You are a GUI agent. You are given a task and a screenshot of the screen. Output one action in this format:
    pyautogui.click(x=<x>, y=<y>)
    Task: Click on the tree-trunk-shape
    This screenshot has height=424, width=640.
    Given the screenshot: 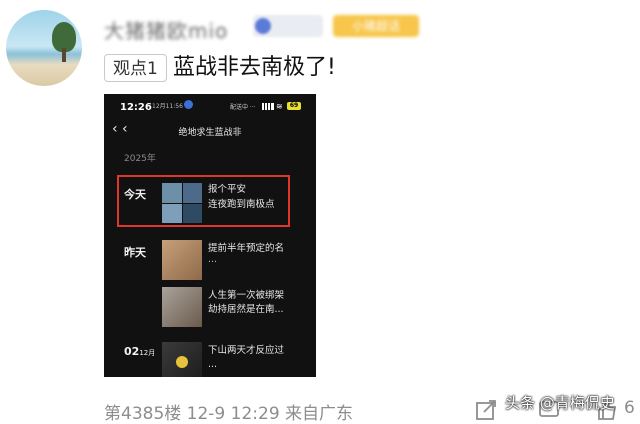 What is the action you would take?
    pyautogui.click(x=64, y=55)
    